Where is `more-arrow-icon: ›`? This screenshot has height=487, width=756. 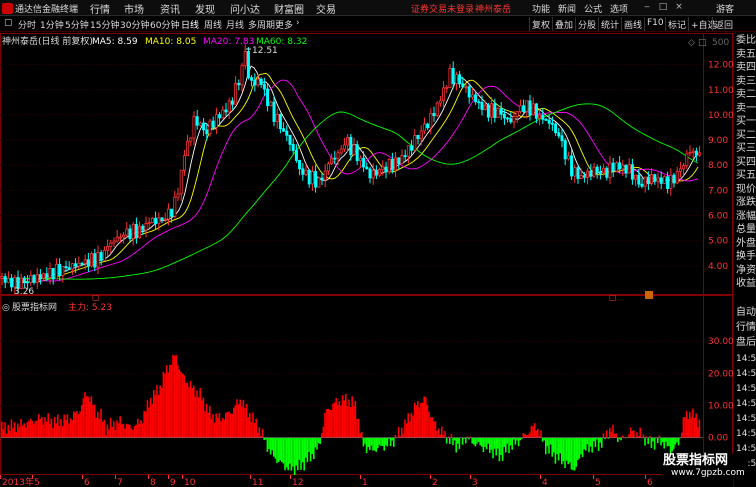 more-arrow-icon: › is located at coordinates (298, 23).